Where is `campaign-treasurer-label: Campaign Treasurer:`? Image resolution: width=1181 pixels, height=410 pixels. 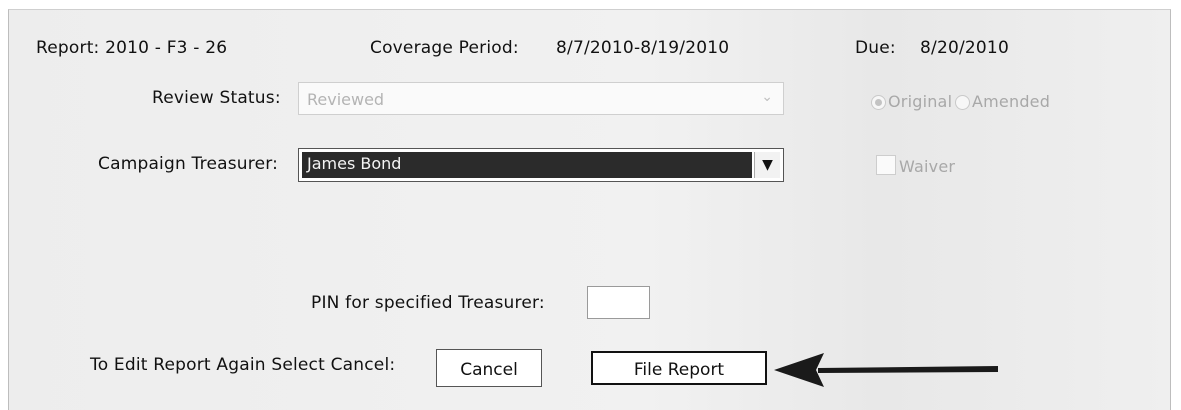 campaign-treasurer-label: Campaign Treasurer: is located at coordinates (188, 164).